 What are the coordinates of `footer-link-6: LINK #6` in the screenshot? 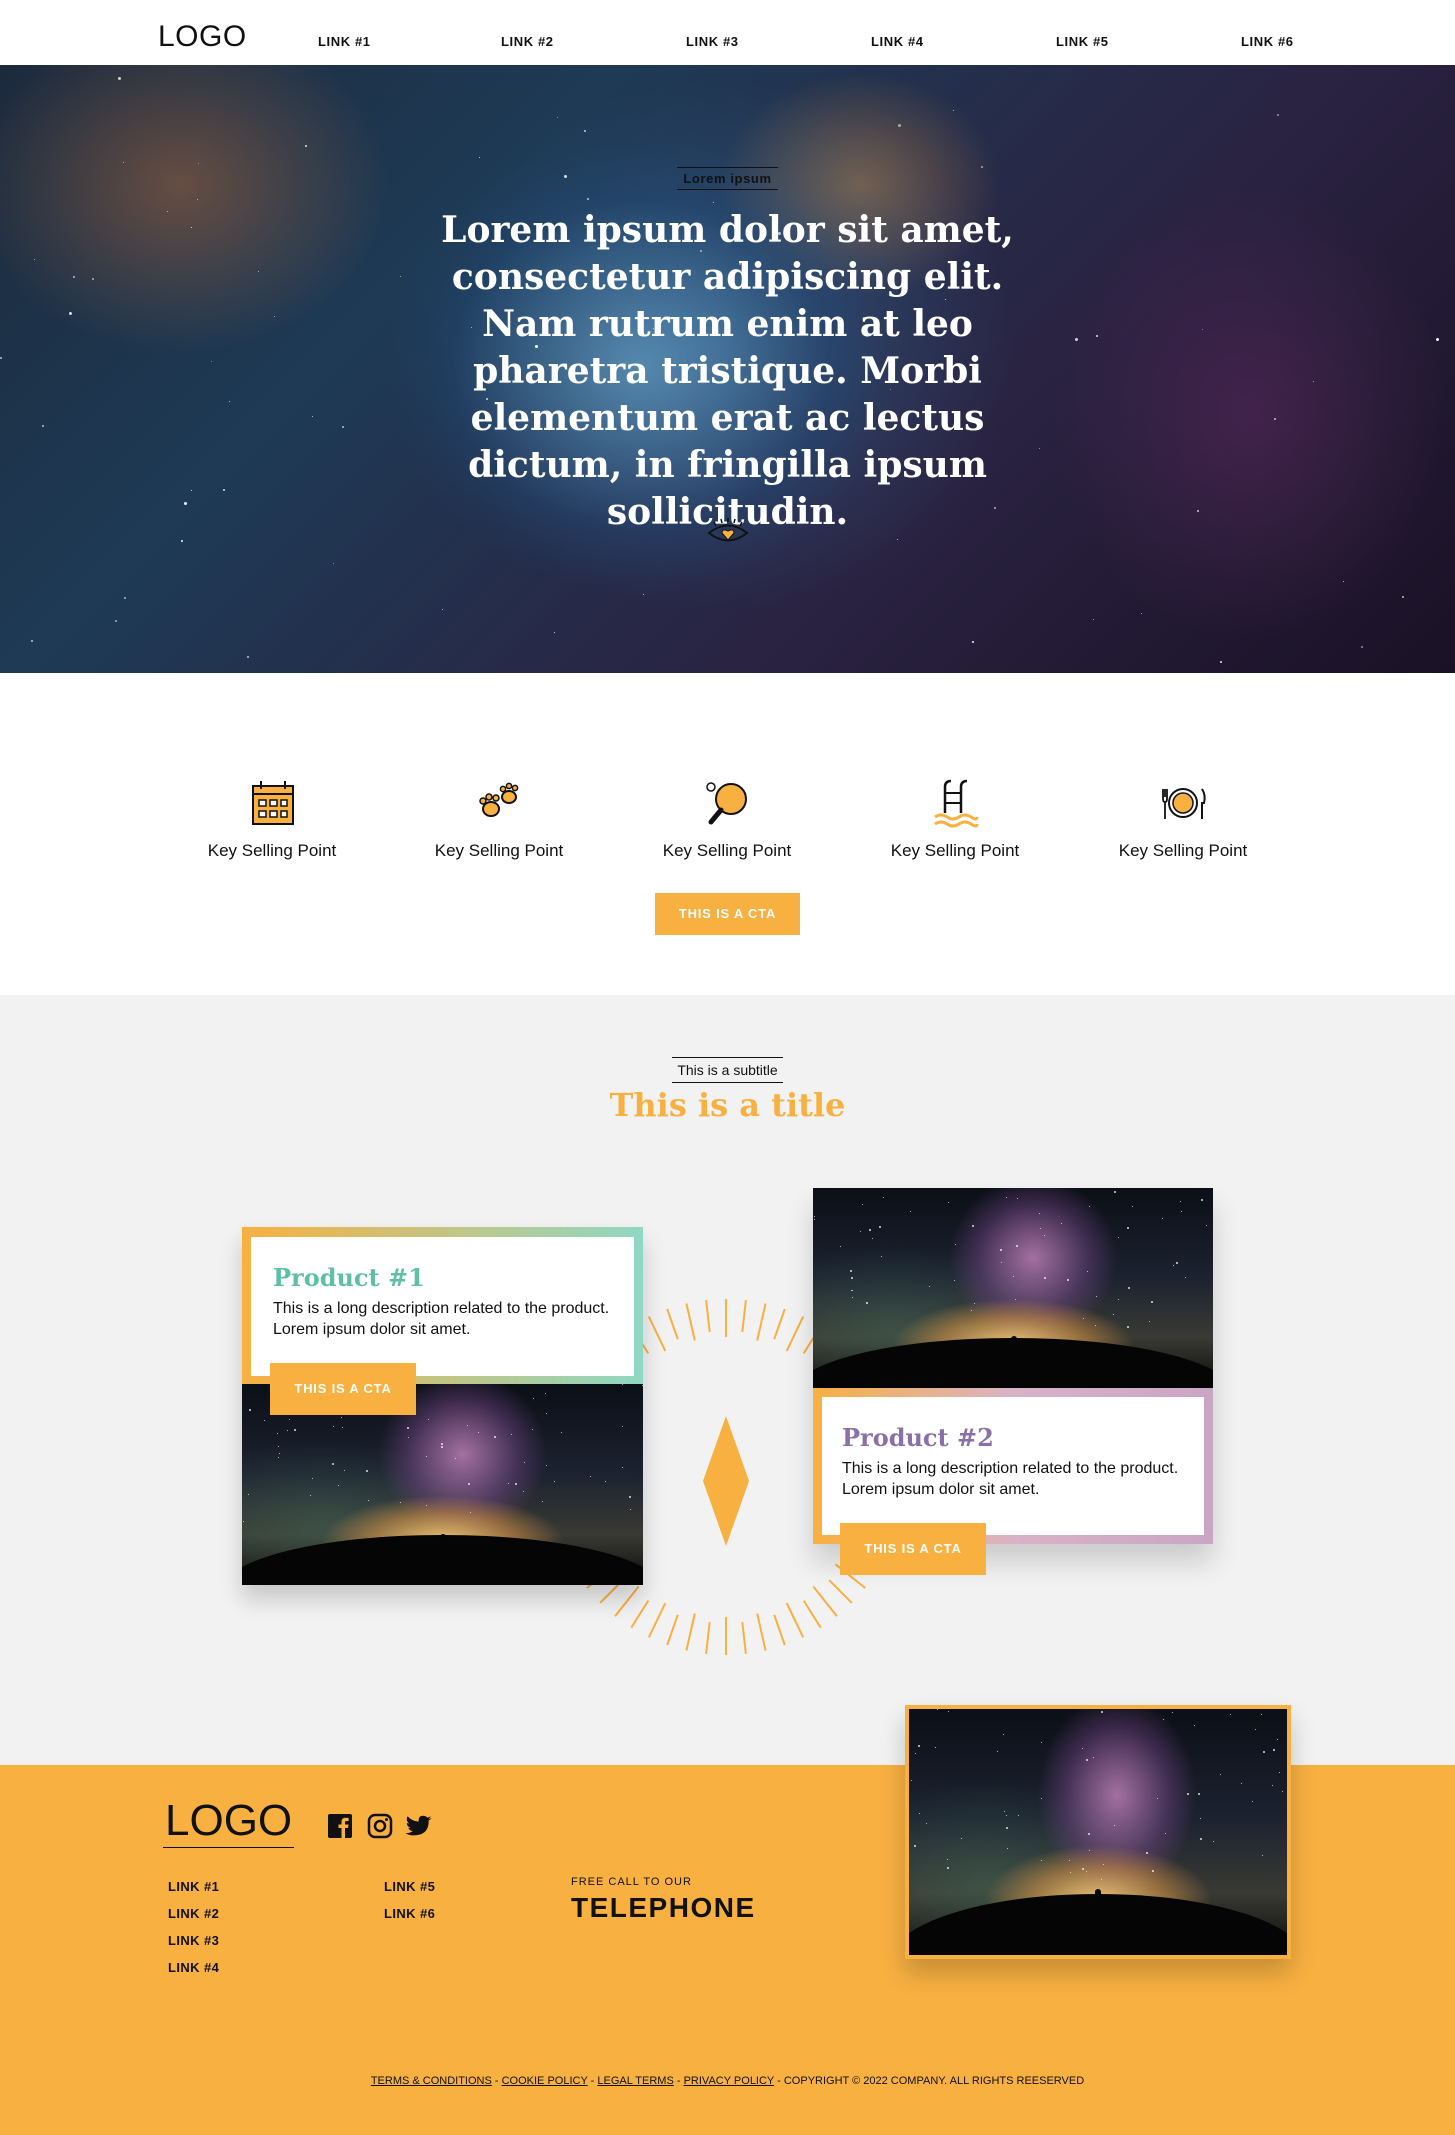 It's located at (409, 1913).